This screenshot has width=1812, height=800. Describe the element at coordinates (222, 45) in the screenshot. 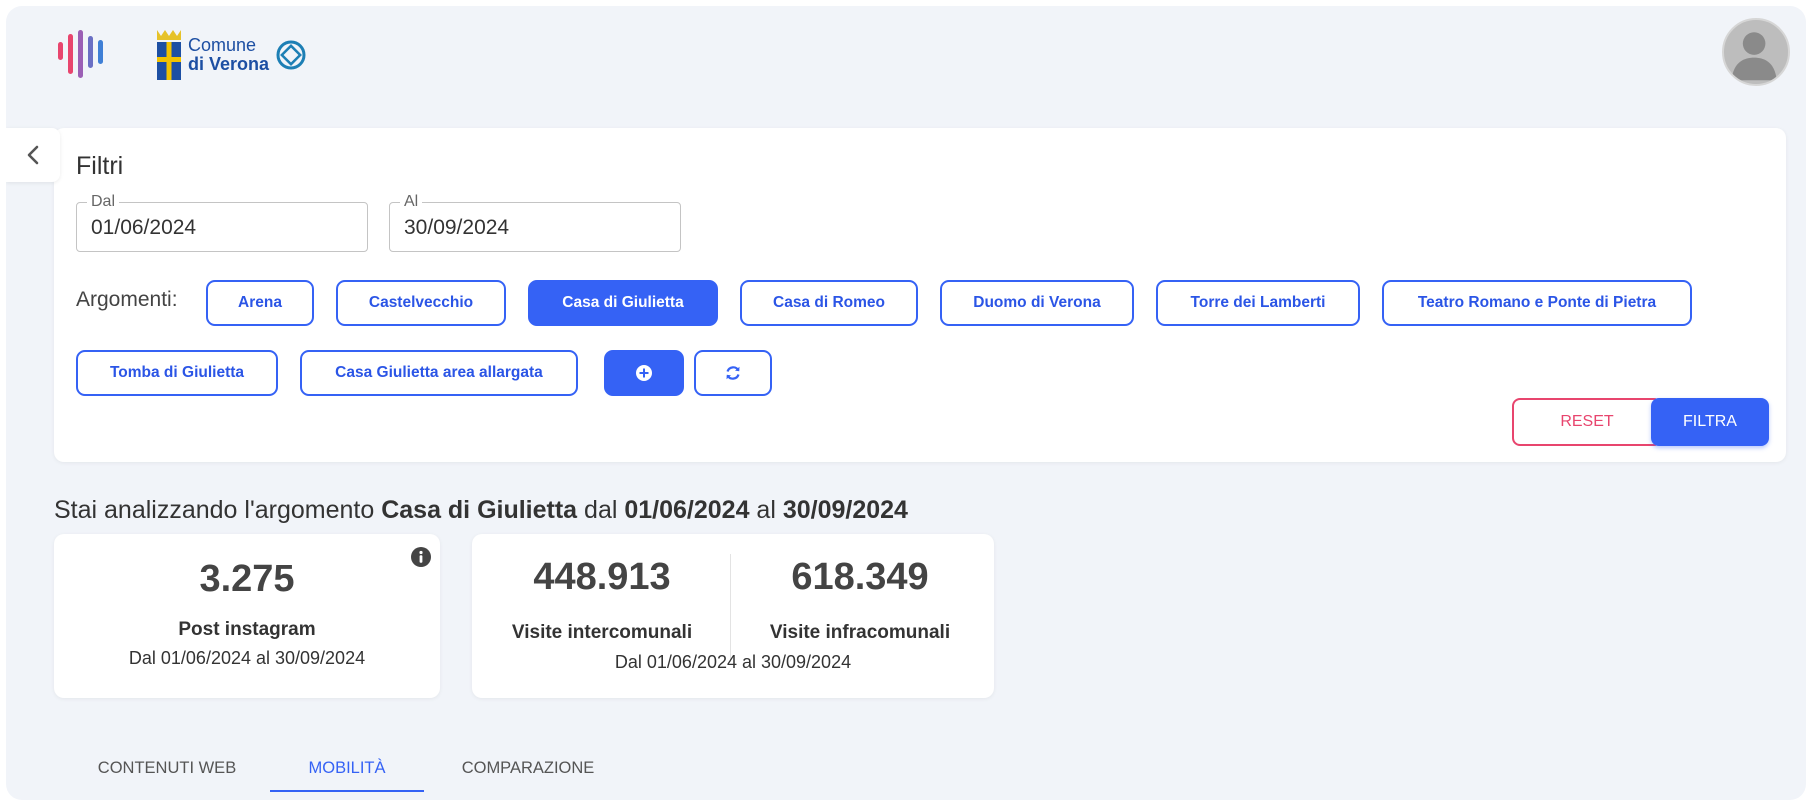

I see `brand-line-1: Comune` at that location.